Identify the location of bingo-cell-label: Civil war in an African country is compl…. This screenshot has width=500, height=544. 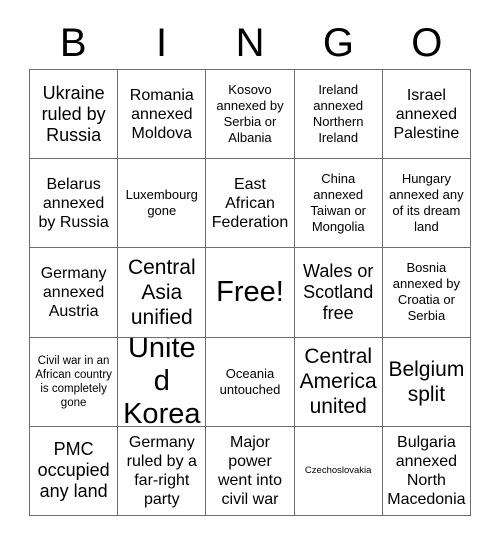
(73, 381).